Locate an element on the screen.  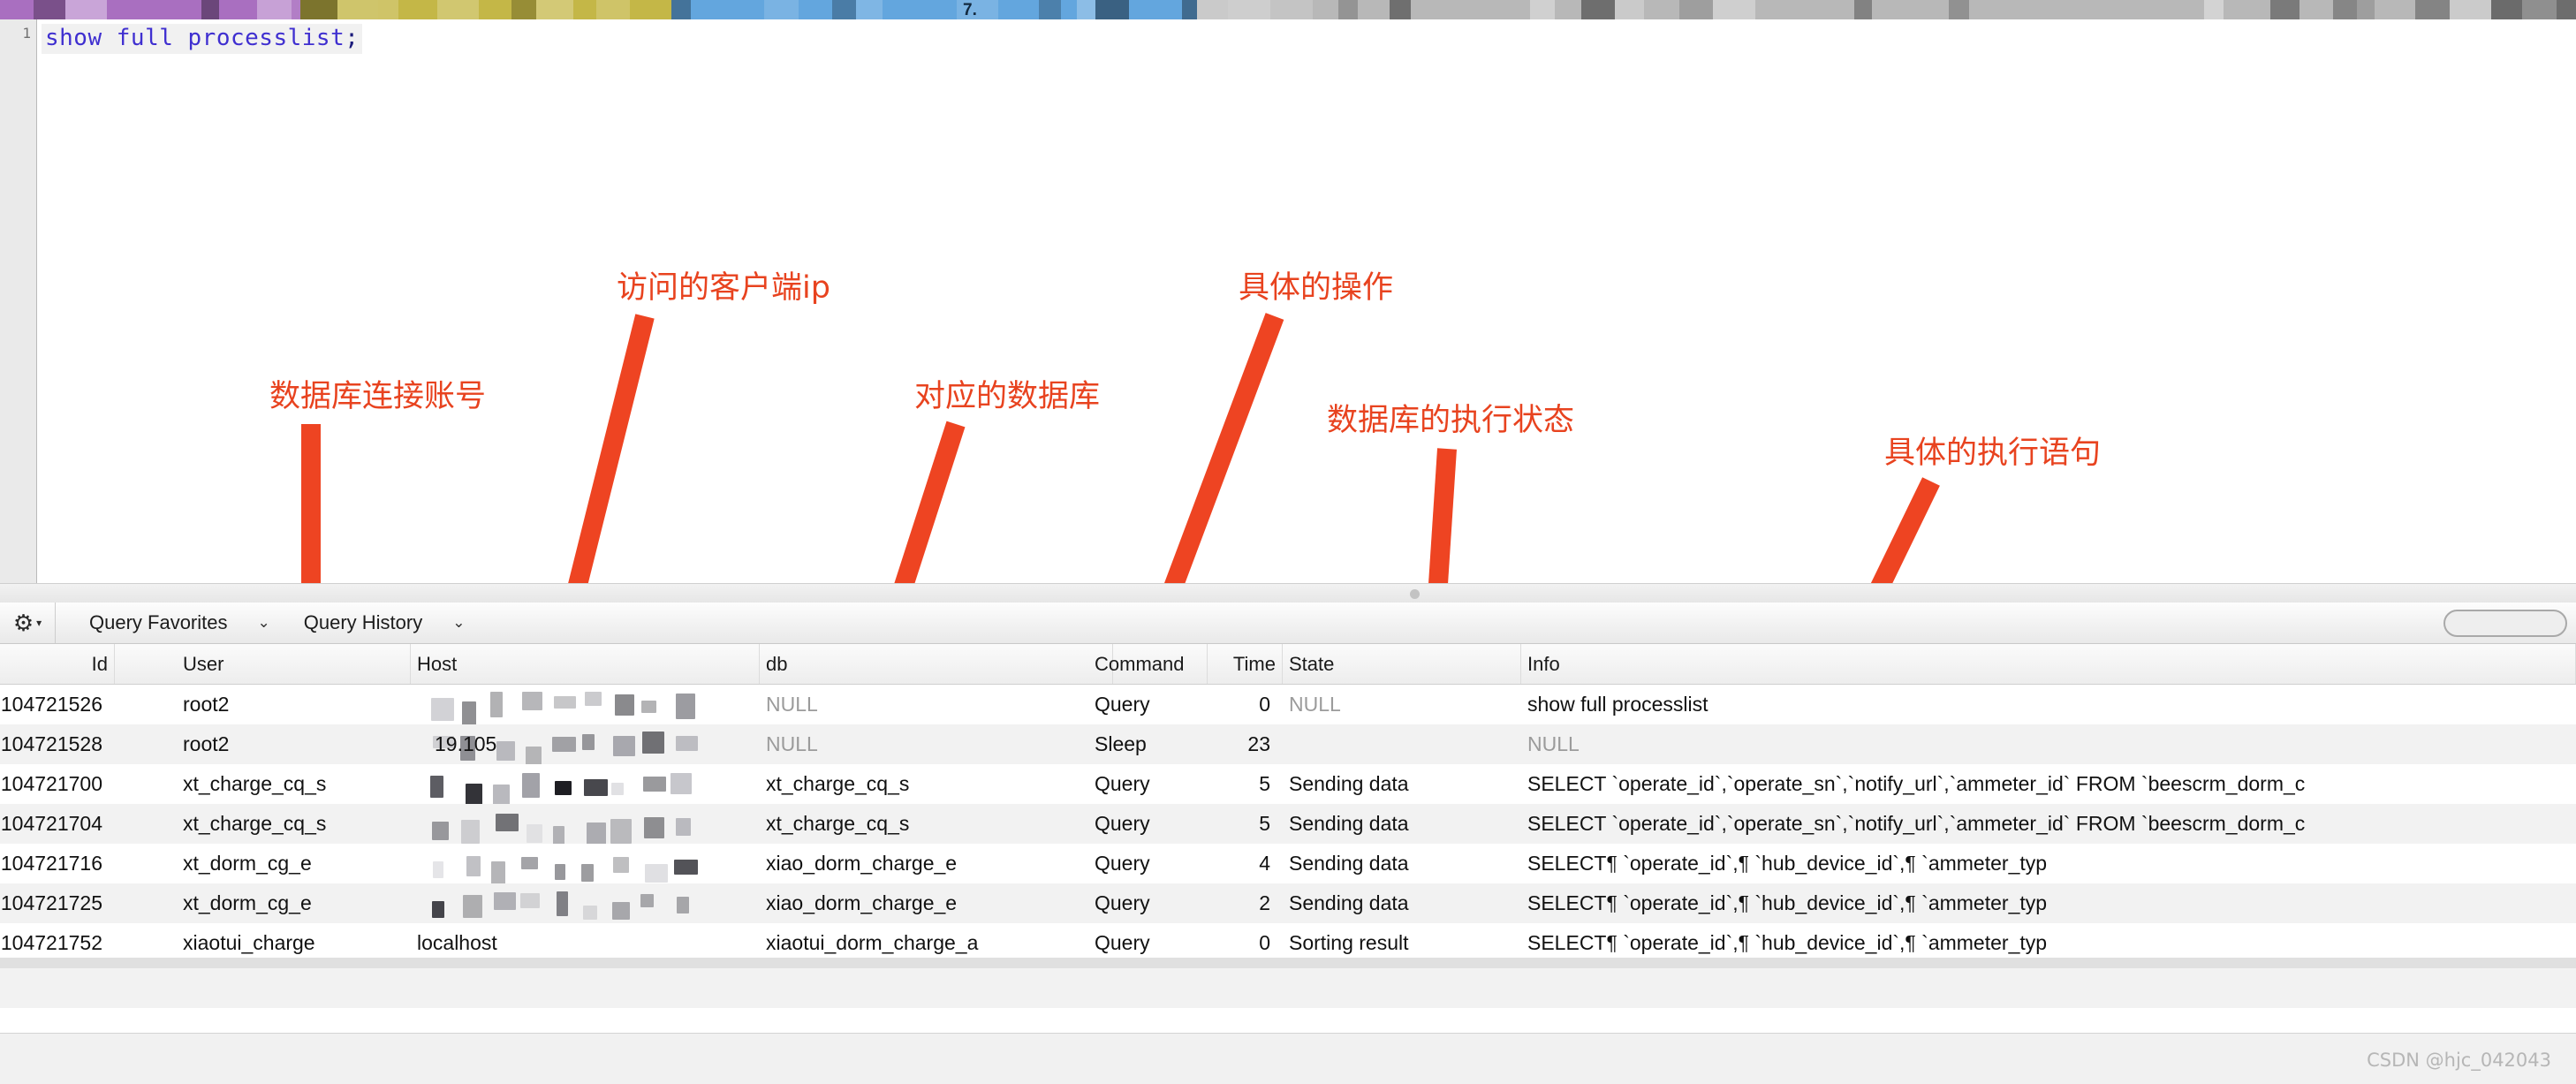
table-row: 104721528 root2 19.105 NULL Sleep 23 NULL is located at coordinates (1288, 744).